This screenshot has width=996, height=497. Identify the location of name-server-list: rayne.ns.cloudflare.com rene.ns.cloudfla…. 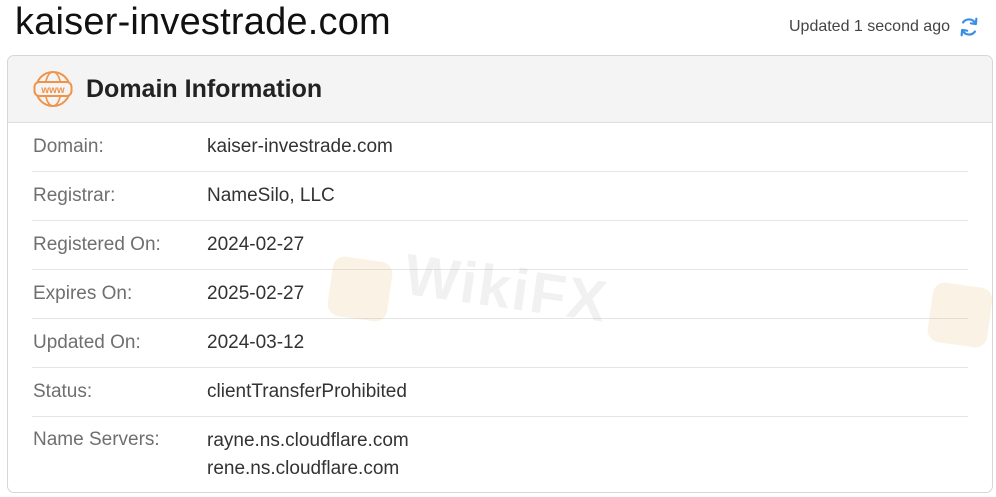
(308, 455).